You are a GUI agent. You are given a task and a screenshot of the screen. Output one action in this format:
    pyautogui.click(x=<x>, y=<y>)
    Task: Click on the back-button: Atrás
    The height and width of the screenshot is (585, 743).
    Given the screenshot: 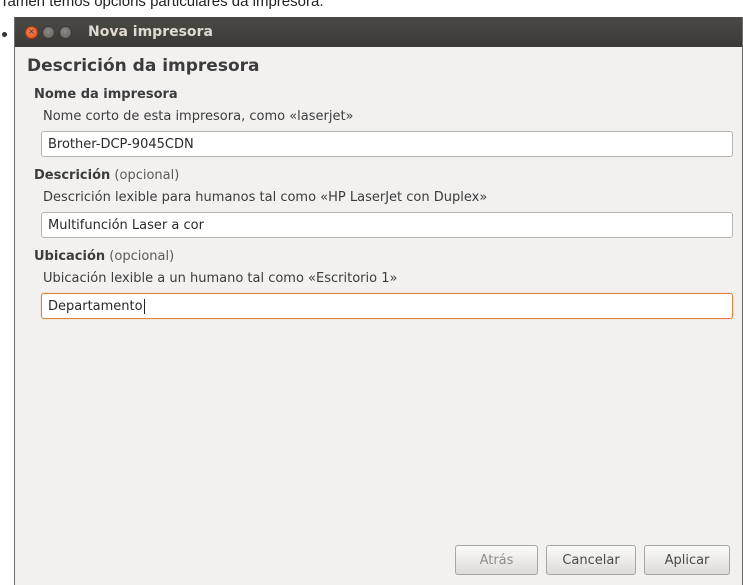 What is the action you would take?
    pyautogui.click(x=496, y=560)
    